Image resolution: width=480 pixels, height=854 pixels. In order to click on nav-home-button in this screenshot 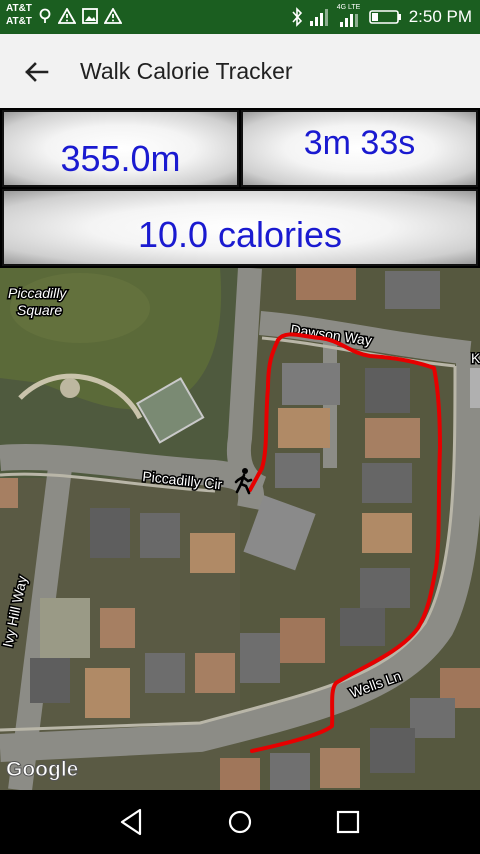, I will do `click(240, 822)`.